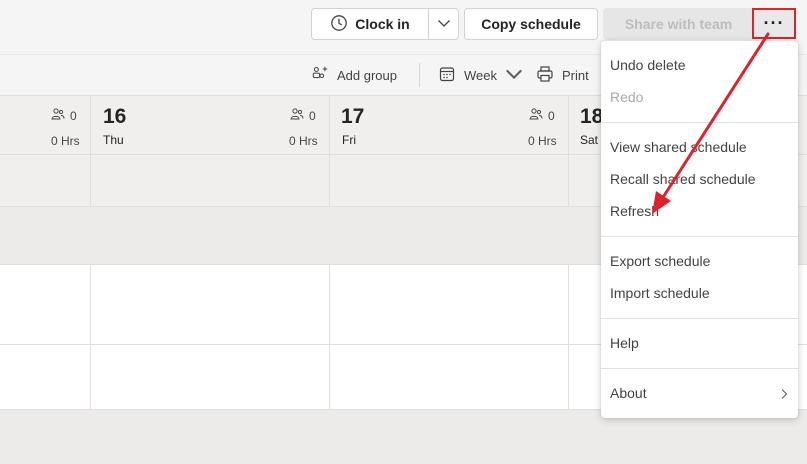  Describe the element at coordinates (678, 147) in the screenshot. I see `menu-item-view-shared-schedule: View shared schedule` at that location.